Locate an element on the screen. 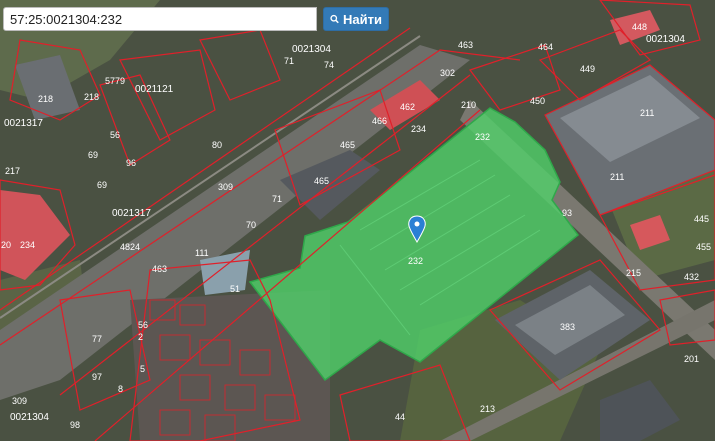  parcel-label: 74 is located at coordinates (329, 65).